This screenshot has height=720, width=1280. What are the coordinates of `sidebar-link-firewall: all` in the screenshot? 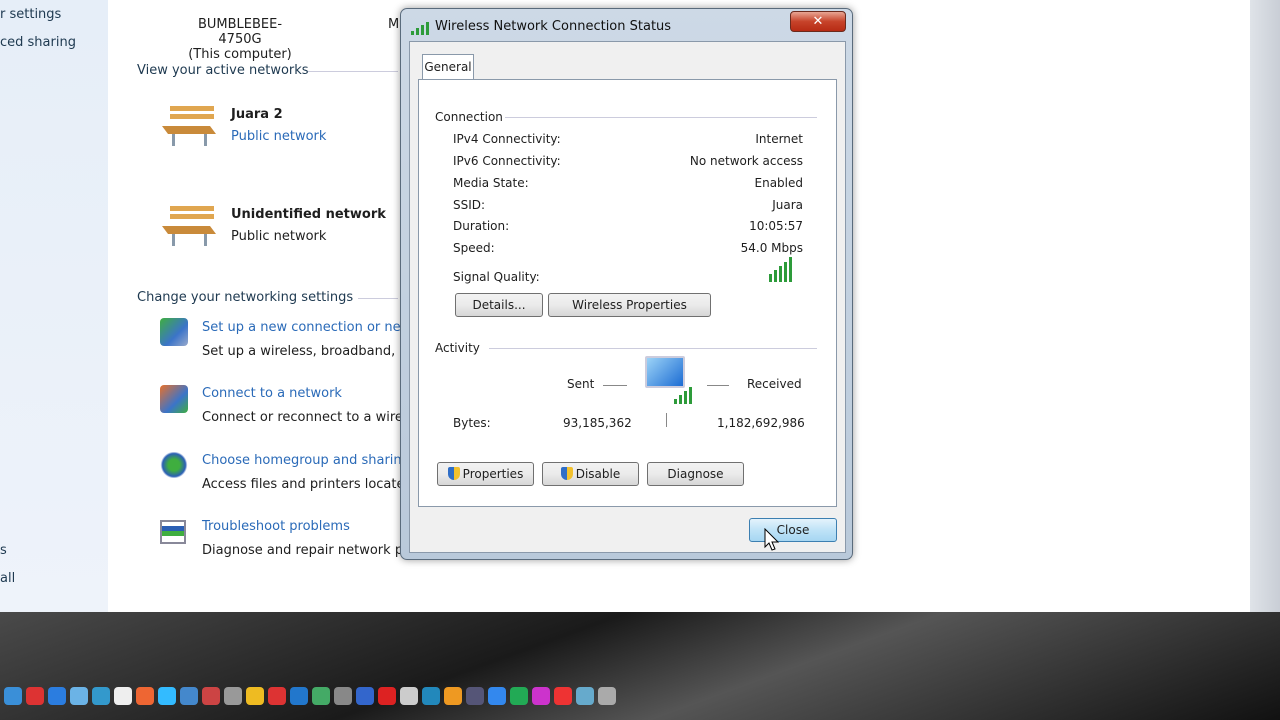 It's located at (7, 578).